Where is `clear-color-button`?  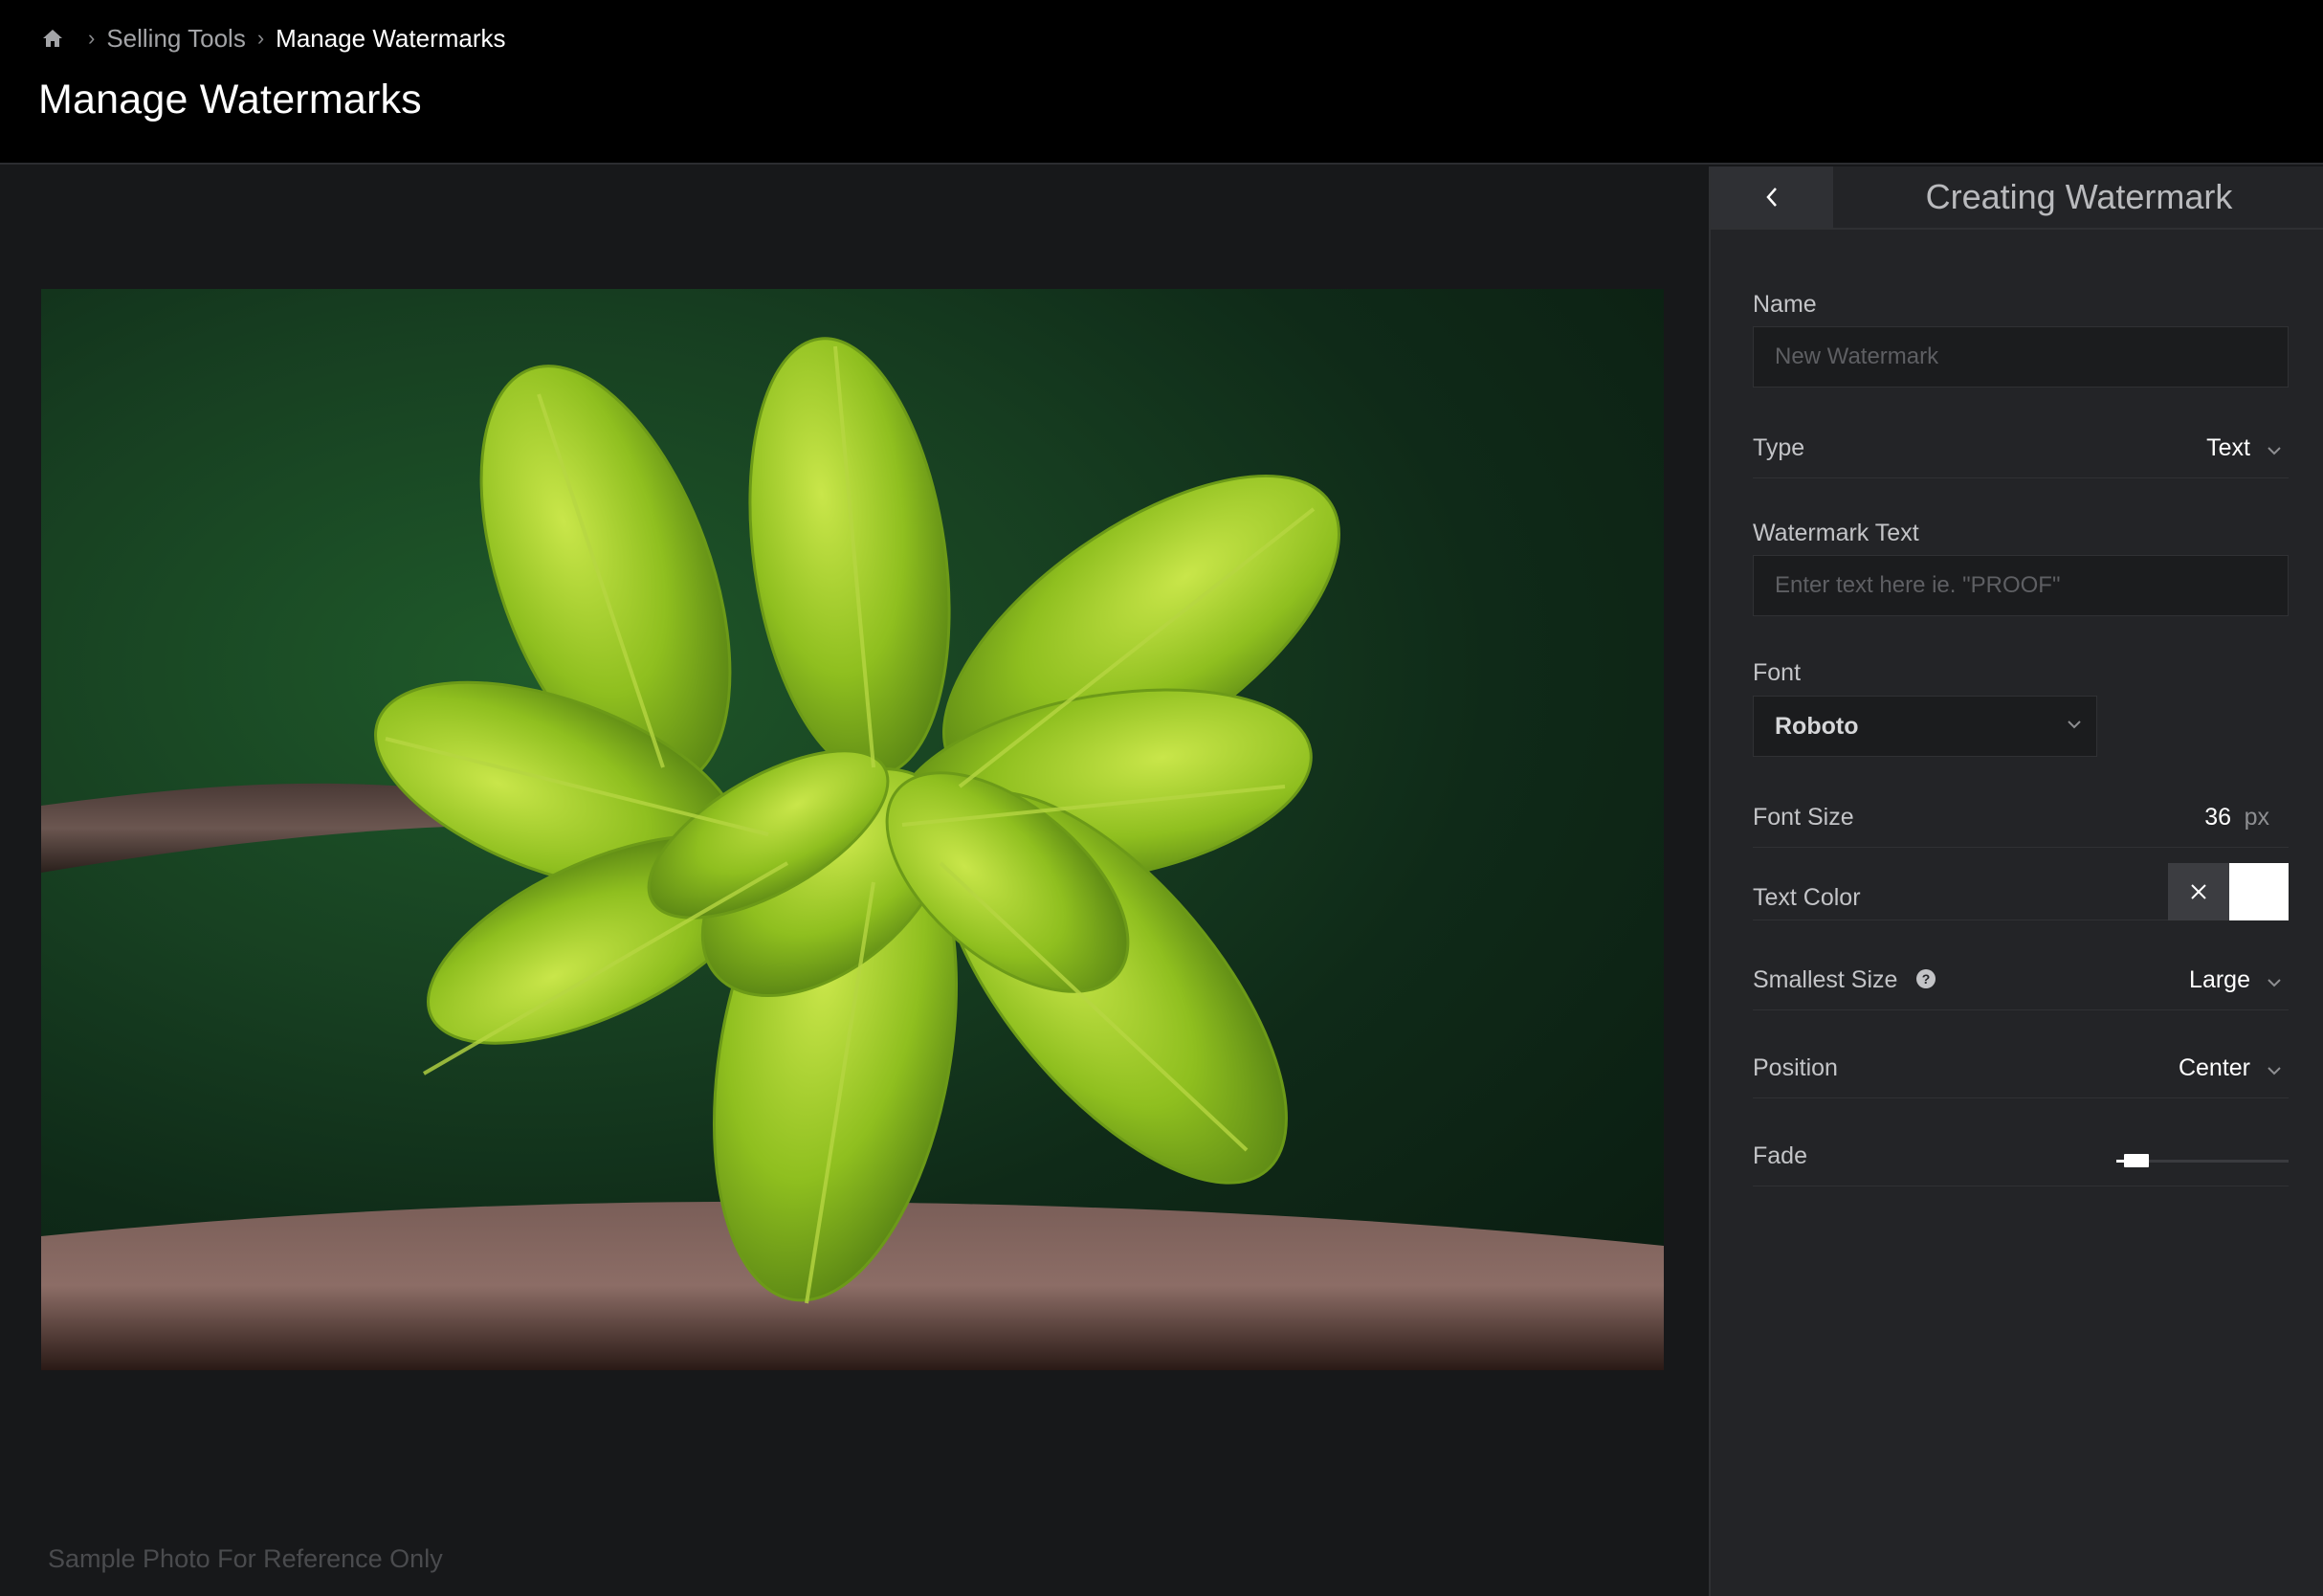 clear-color-button is located at coordinates (2198, 892).